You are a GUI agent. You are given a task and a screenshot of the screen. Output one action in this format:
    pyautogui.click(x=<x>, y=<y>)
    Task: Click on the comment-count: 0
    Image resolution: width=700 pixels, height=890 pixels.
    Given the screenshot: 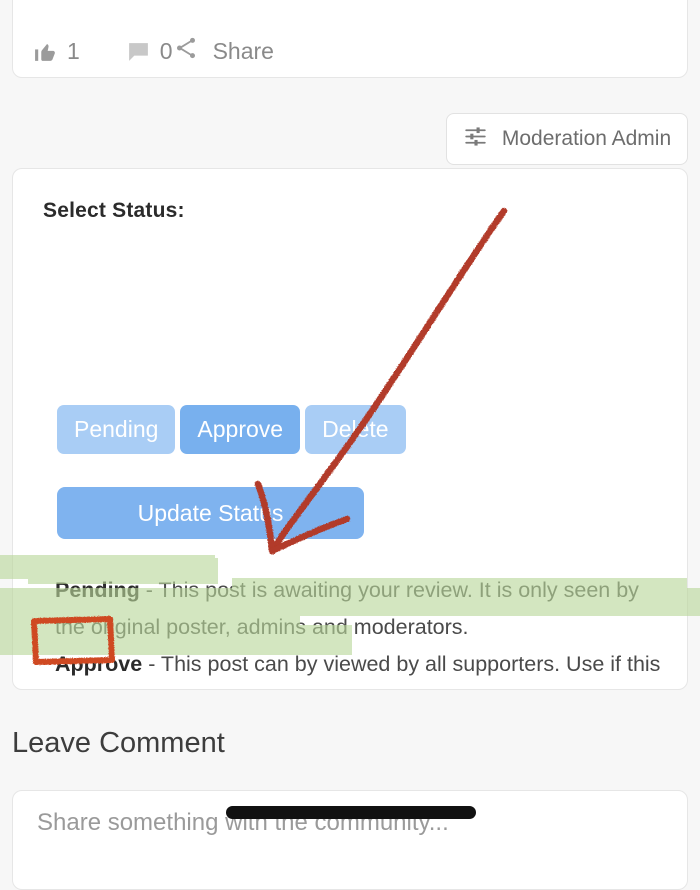 What is the action you would take?
    pyautogui.click(x=166, y=50)
    